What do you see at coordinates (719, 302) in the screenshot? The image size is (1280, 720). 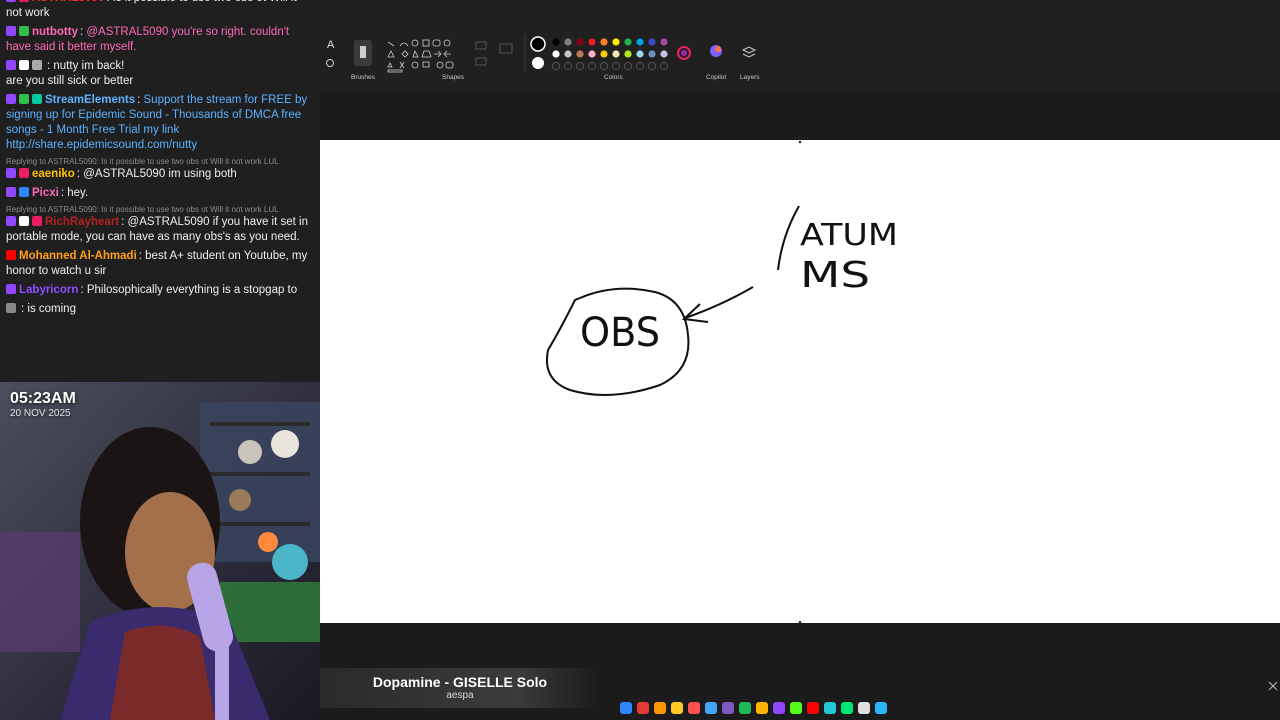 I see `arrow-line` at bounding box center [719, 302].